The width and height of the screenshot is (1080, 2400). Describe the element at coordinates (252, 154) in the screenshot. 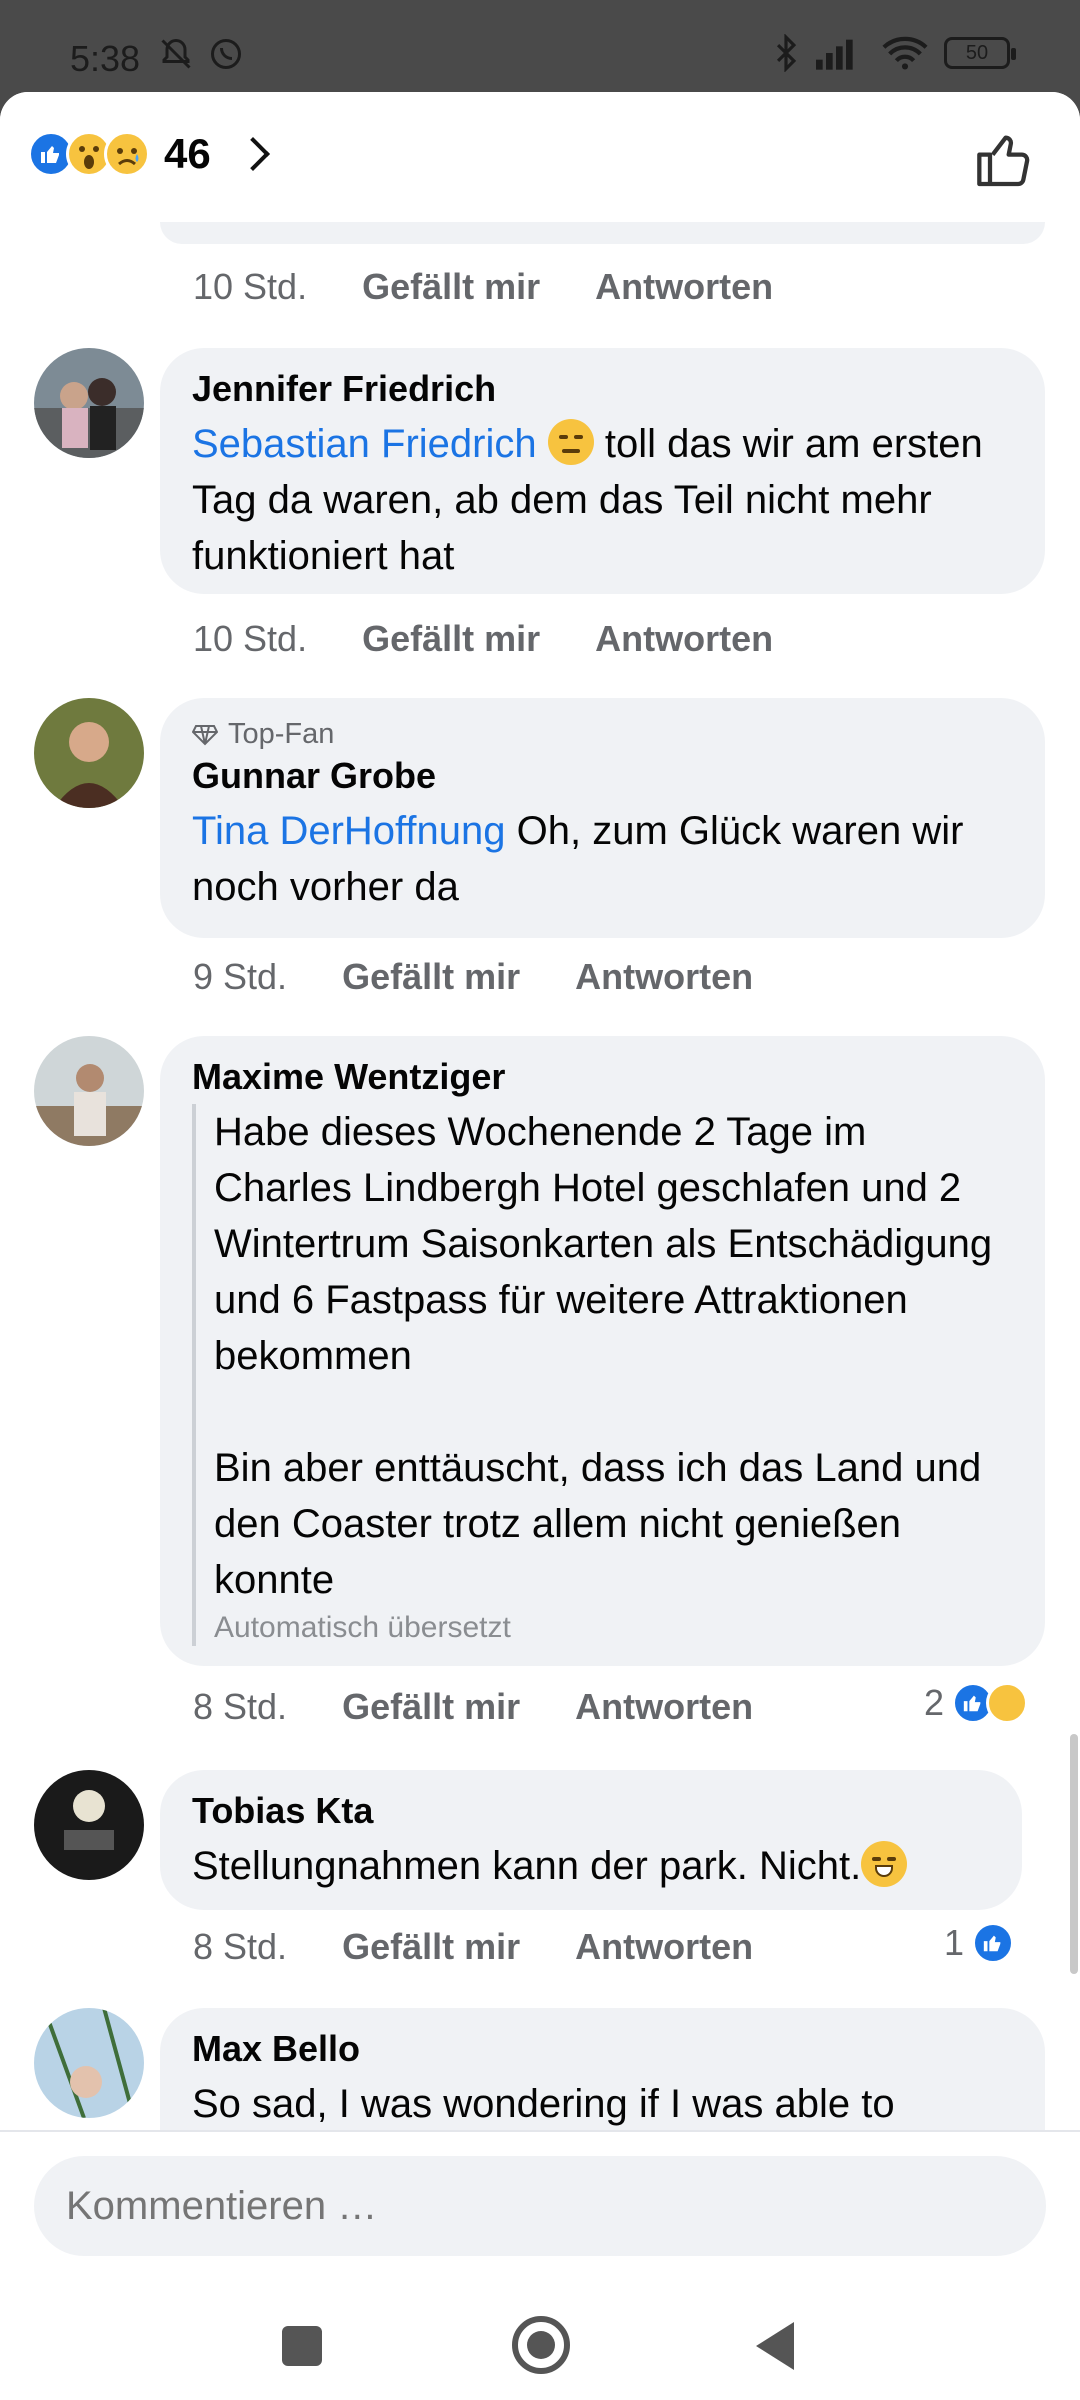

I see `chevron-right-icon` at that location.